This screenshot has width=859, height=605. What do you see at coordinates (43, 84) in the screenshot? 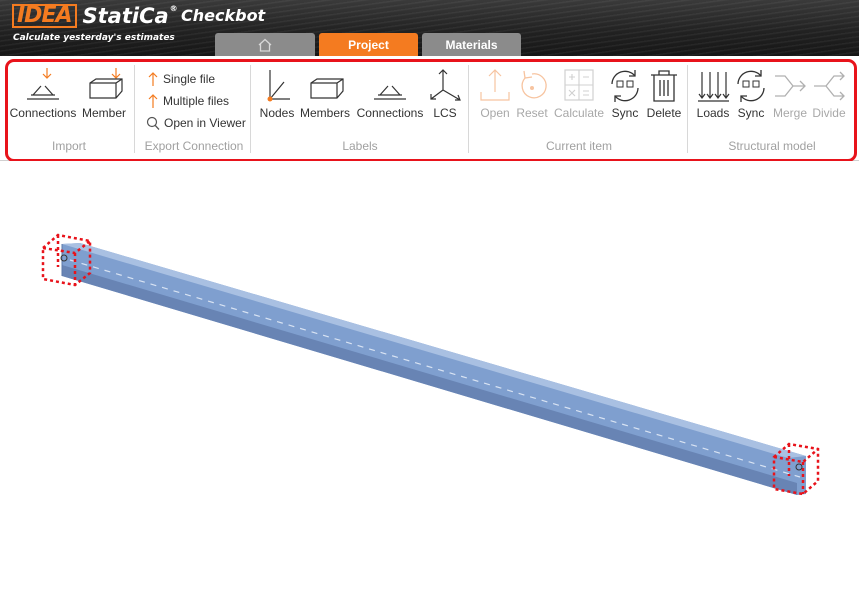
I see `import-connection-icon` at bounding box center [43, 84].